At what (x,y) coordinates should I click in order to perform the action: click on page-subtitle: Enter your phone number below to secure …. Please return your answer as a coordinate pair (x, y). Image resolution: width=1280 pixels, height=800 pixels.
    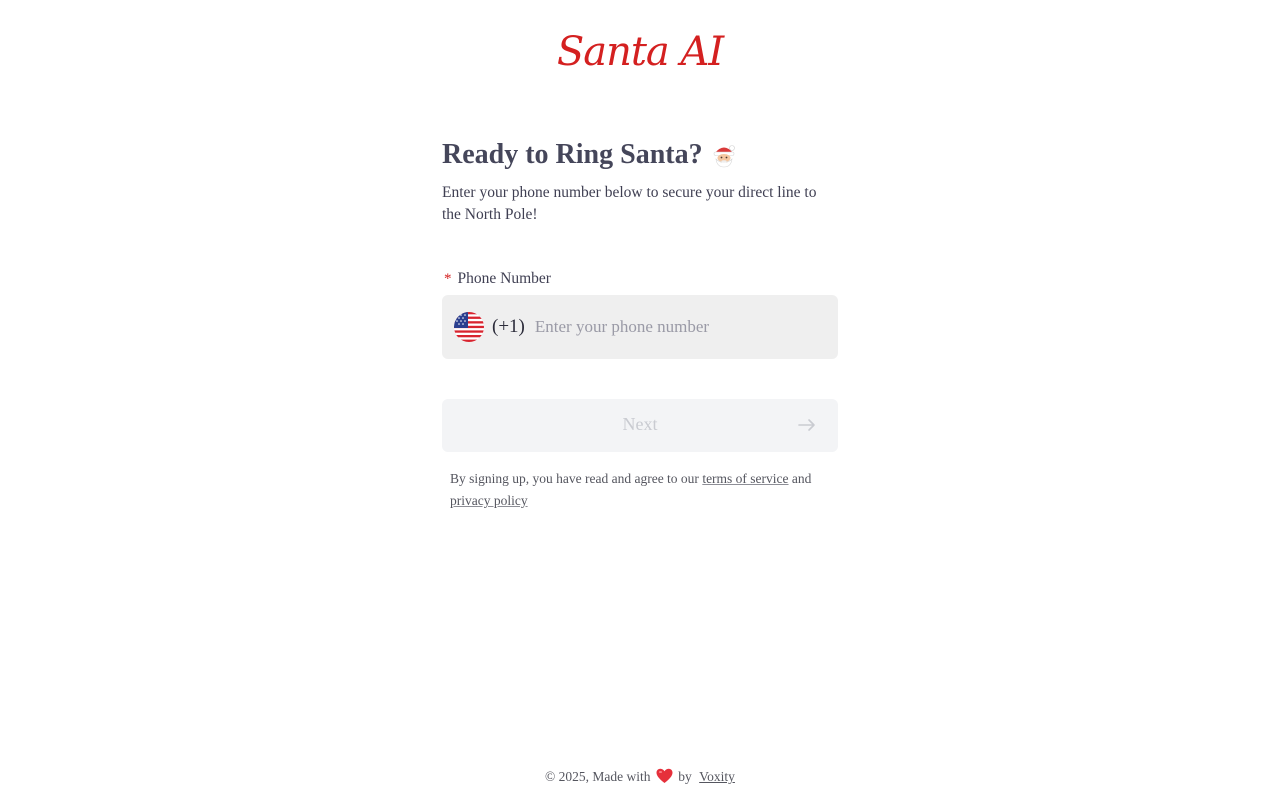
    Looking at the image, I should click on (629, 203).